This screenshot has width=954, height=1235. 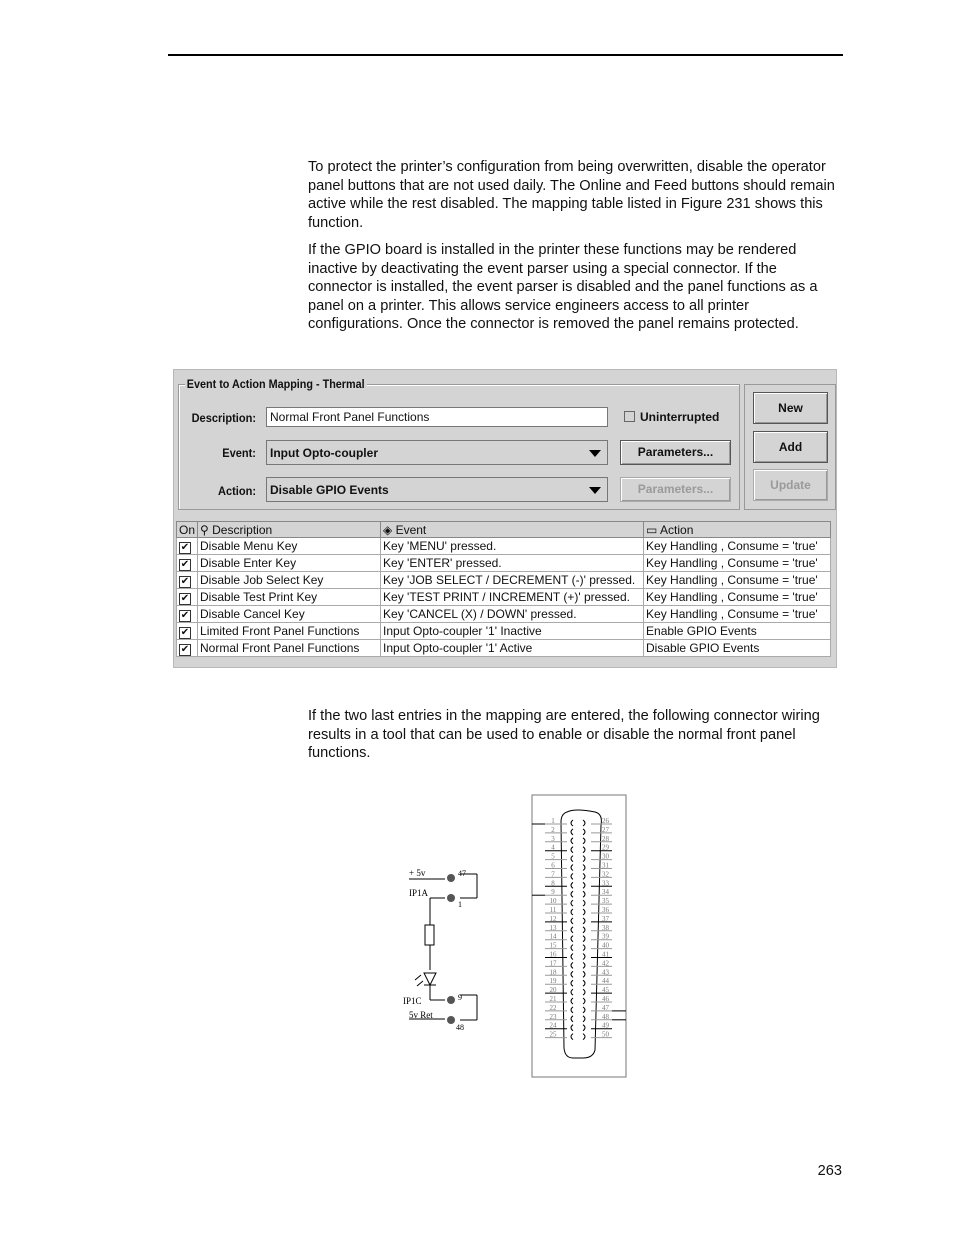 What do you see at coordinates (512, 546) in the screenshot?
I see `event-cell: Key 'MENU' pressed.` at bounding box center [512, 546].